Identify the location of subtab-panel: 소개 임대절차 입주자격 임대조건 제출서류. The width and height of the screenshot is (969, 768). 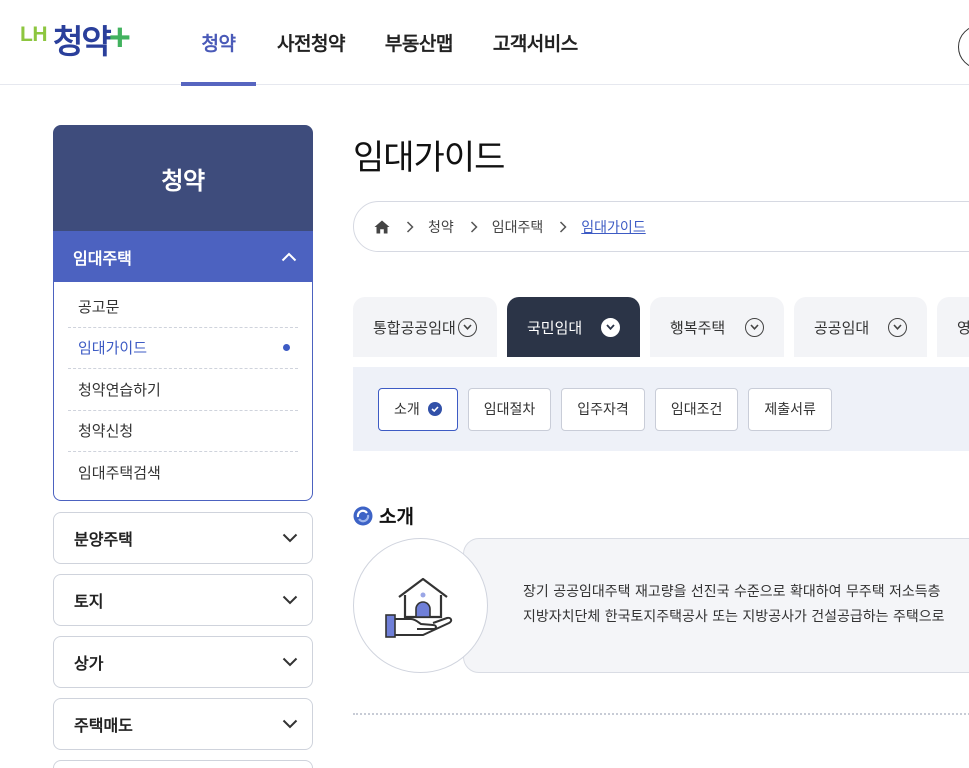
(661, 409).